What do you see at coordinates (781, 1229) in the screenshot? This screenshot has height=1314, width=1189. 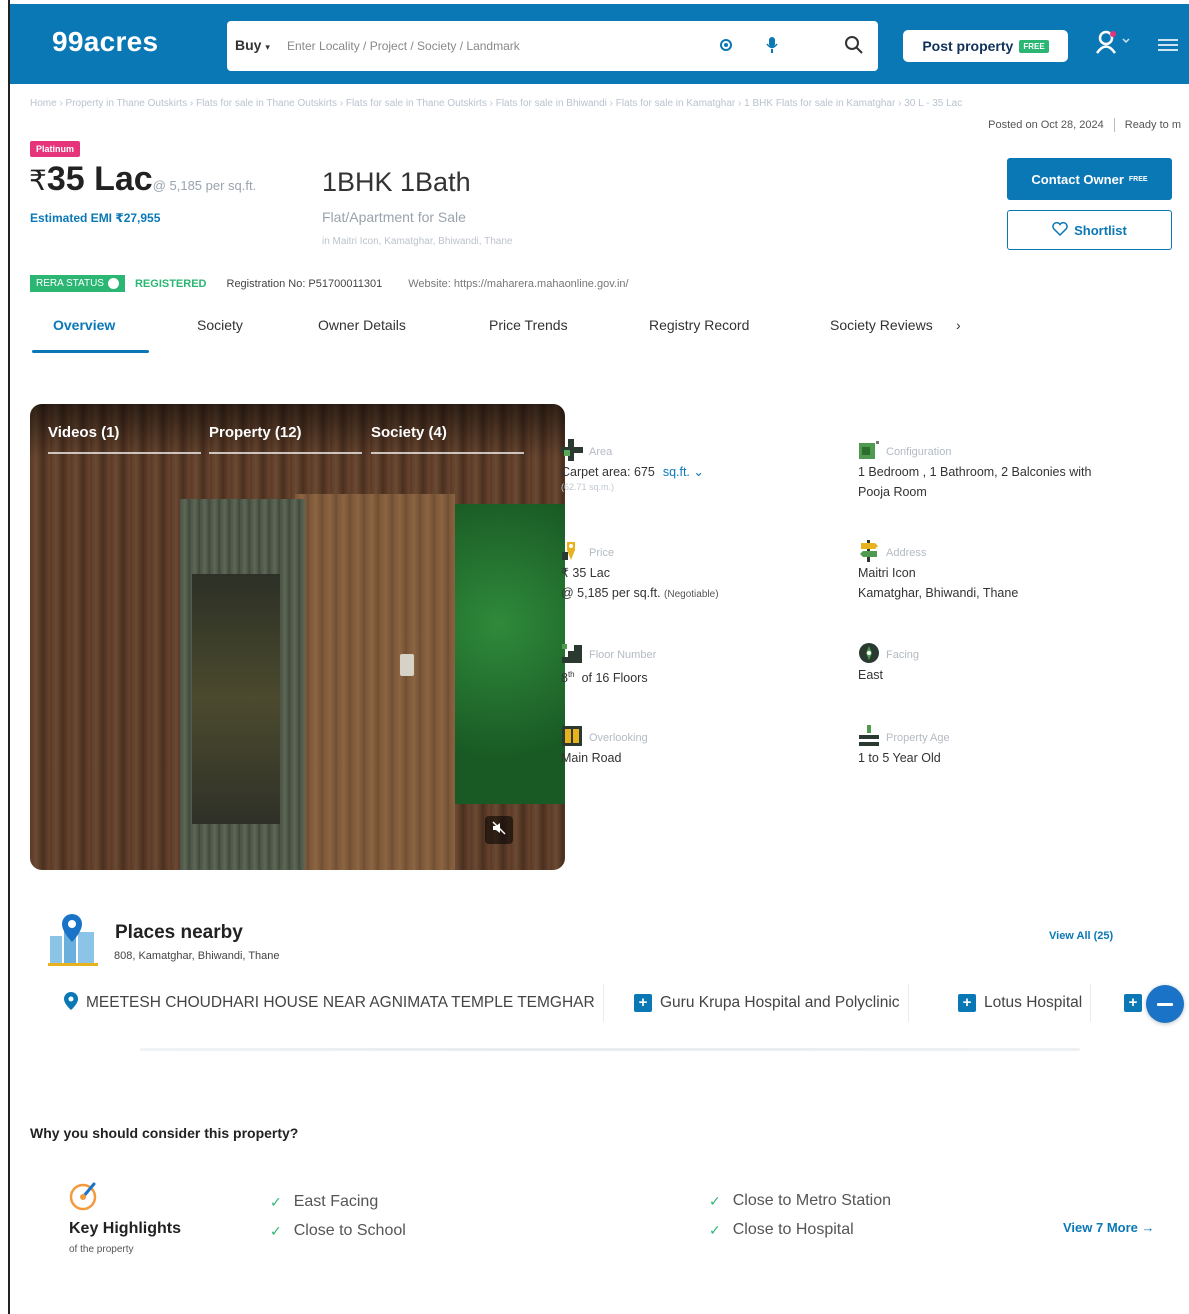 I see `highlight-item: ✓ Close to Hospital` at bounding box center [781, 1229].